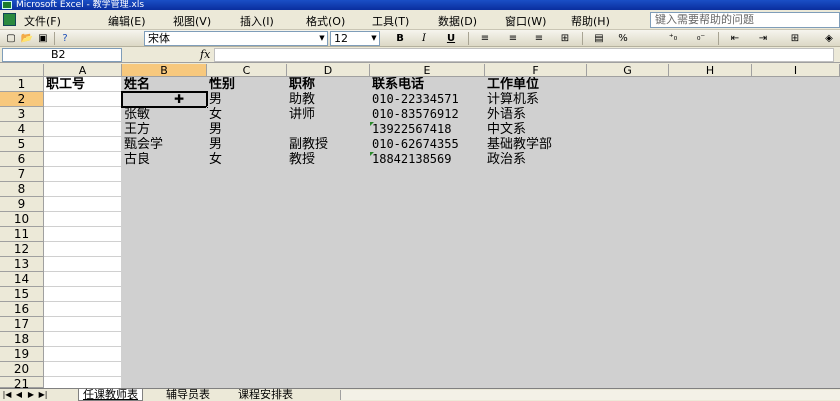 This screenshot has width=840, height=401. Describe the element at coordinates (328, 129) in the screenshot. I see `cell-d4` at that location.